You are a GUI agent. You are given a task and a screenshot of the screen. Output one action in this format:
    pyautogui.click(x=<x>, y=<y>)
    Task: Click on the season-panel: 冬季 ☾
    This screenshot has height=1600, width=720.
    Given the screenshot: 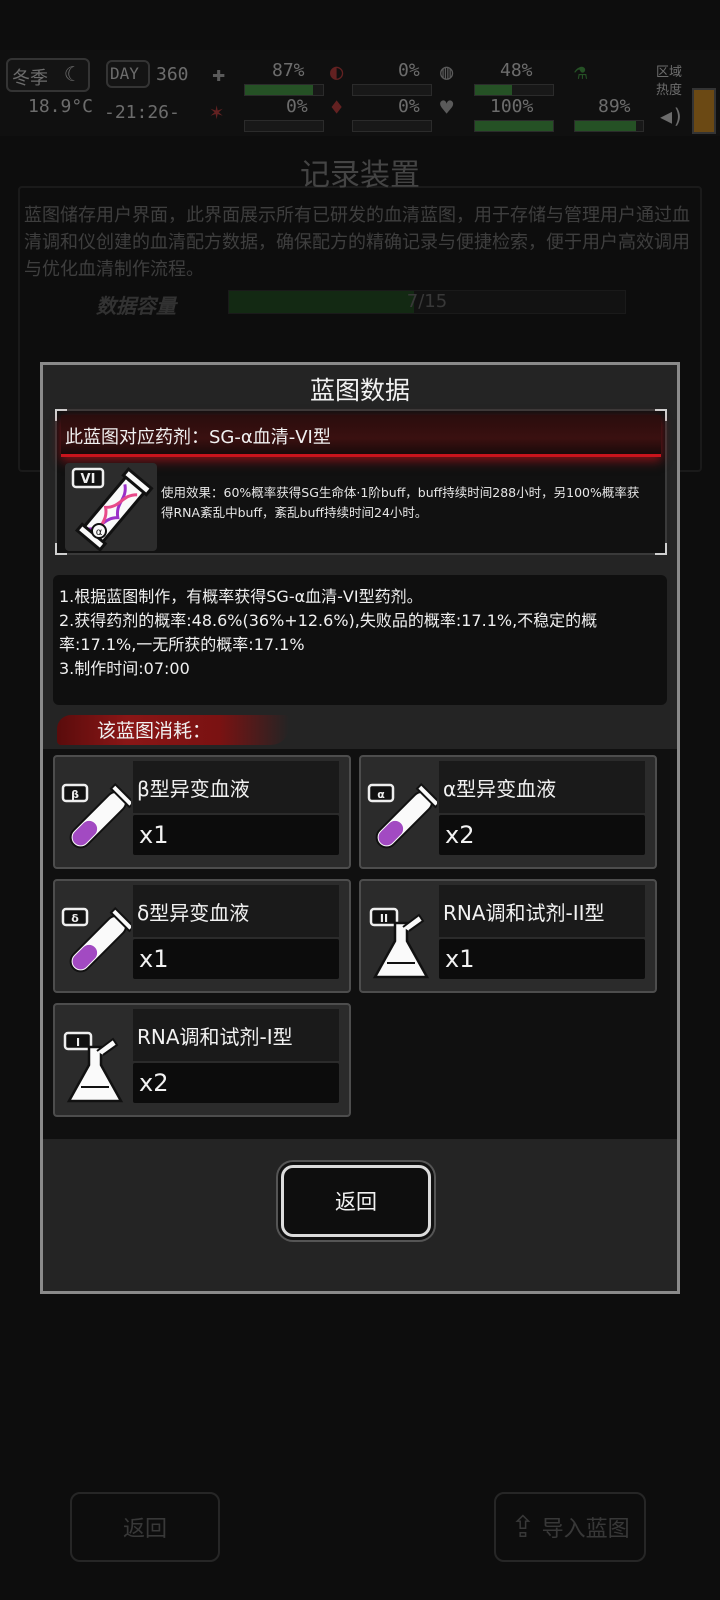 What is the action you would take?
    pyautogui.click(x=48, y=75)
    